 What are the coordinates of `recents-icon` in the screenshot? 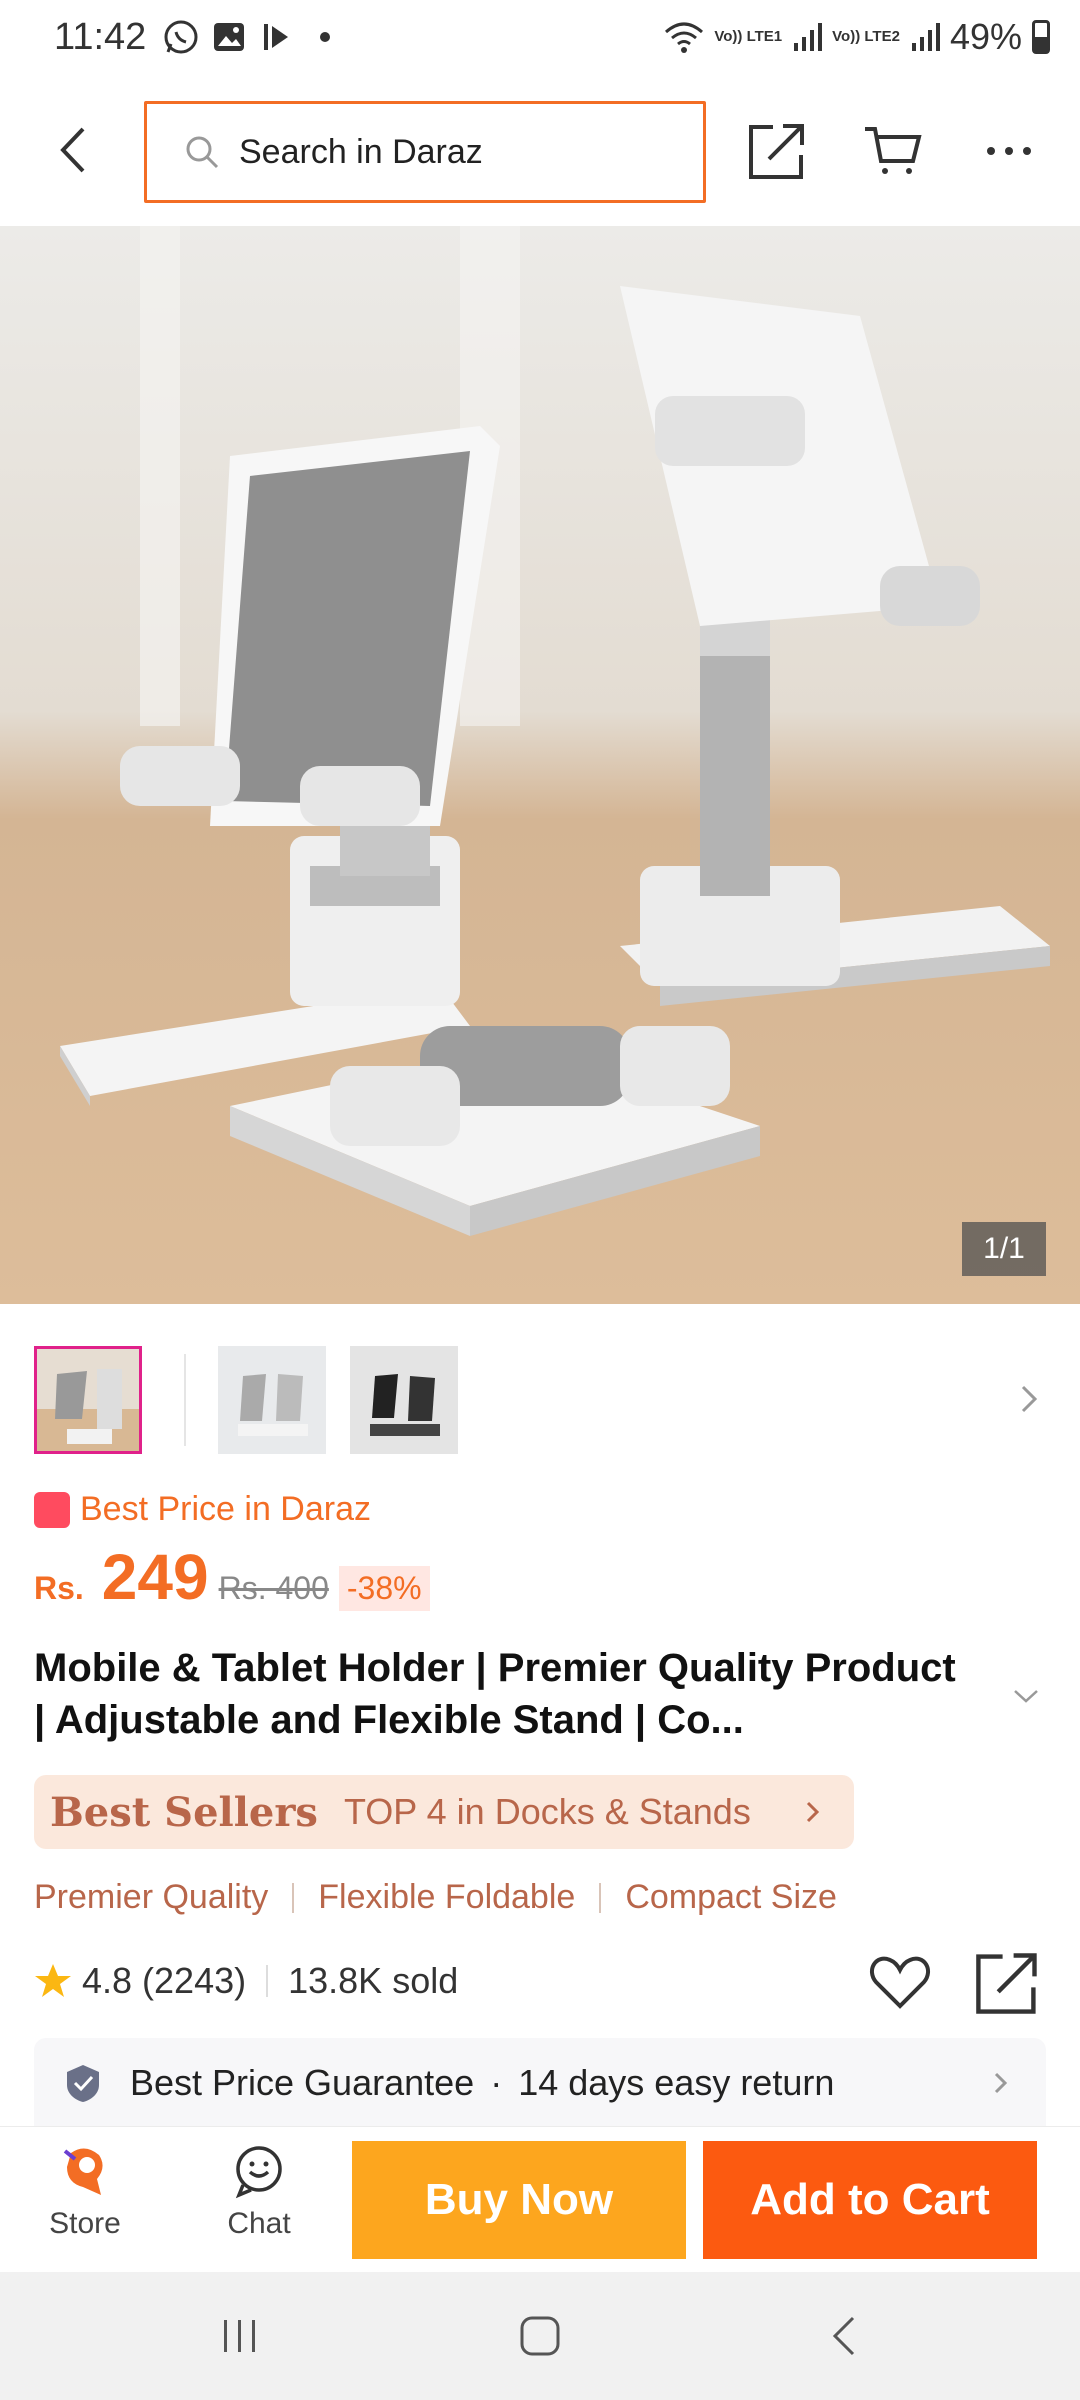 It's located at (239, 2336).